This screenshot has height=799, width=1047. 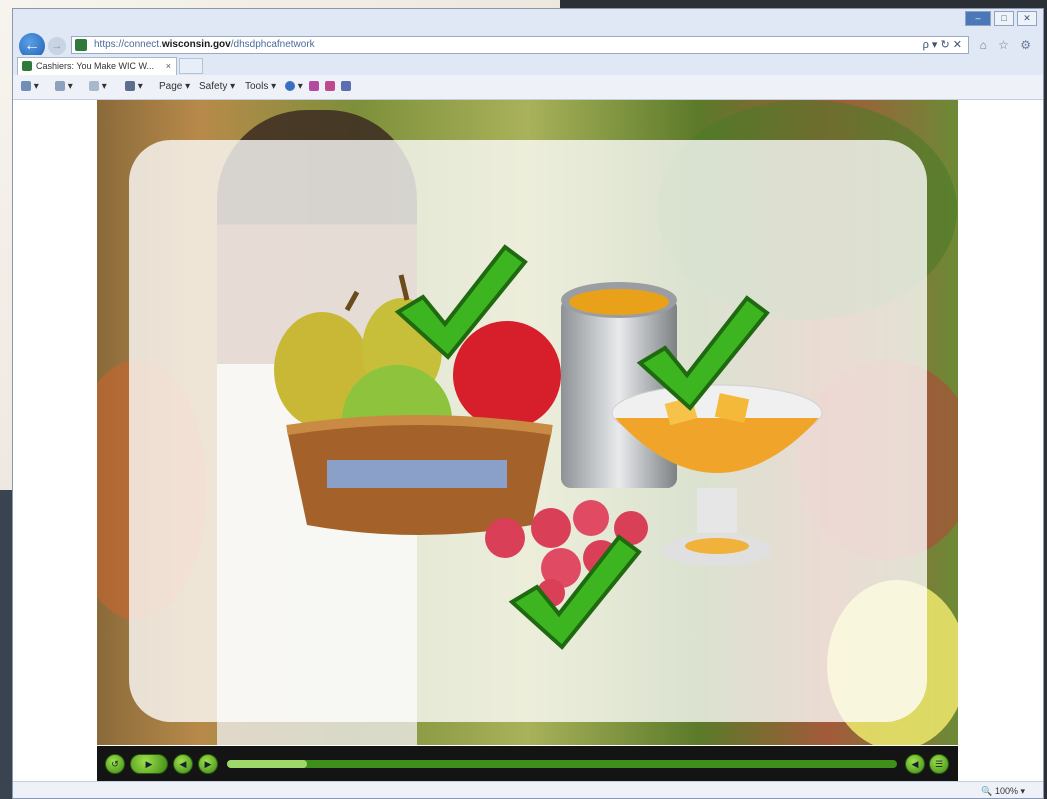 What do you see at coordinates (267, 764) in the screenshot?
I see `progress-fill` at bounding box center [267, 764].